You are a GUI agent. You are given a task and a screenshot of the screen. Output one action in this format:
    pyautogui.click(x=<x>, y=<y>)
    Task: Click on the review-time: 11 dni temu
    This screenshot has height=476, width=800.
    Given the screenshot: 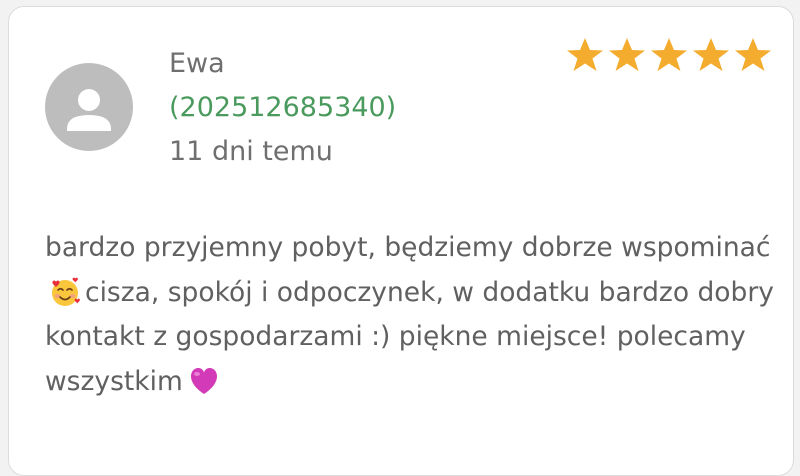 What is the action you would take?
    pyautogui.click(x=251, y=151)
    